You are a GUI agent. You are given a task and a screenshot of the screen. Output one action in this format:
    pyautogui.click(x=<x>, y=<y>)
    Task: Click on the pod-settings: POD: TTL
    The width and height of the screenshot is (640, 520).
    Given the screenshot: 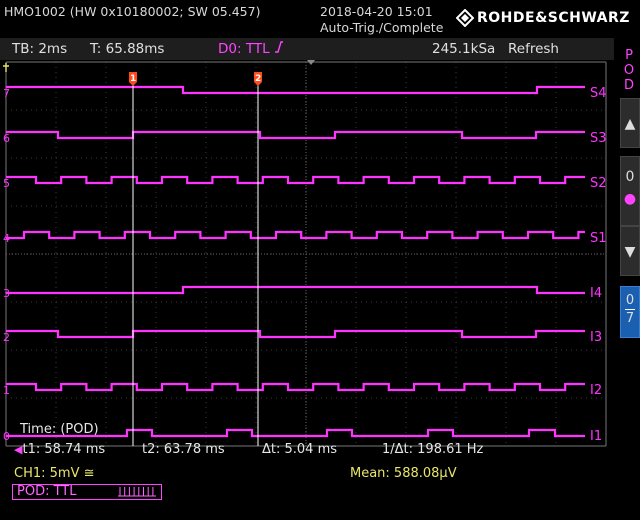 What is the action you would take?
    pyautogui.click(x=87, y=492)
    